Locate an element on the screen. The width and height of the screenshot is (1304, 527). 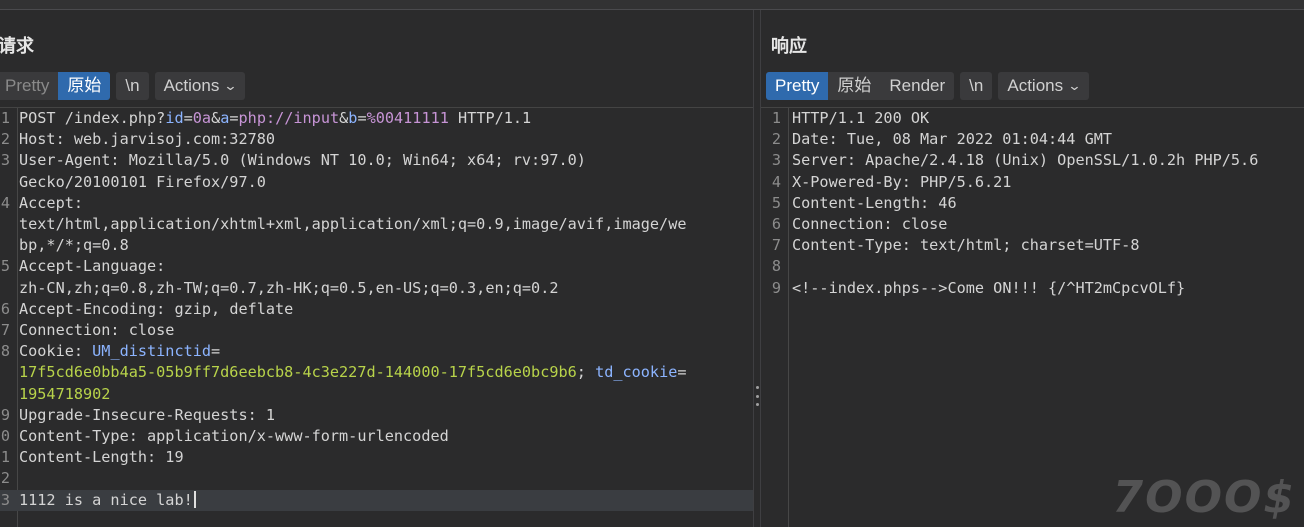
response-actions-menu: Actions ⌄ is located at coordinates (1044, 86).